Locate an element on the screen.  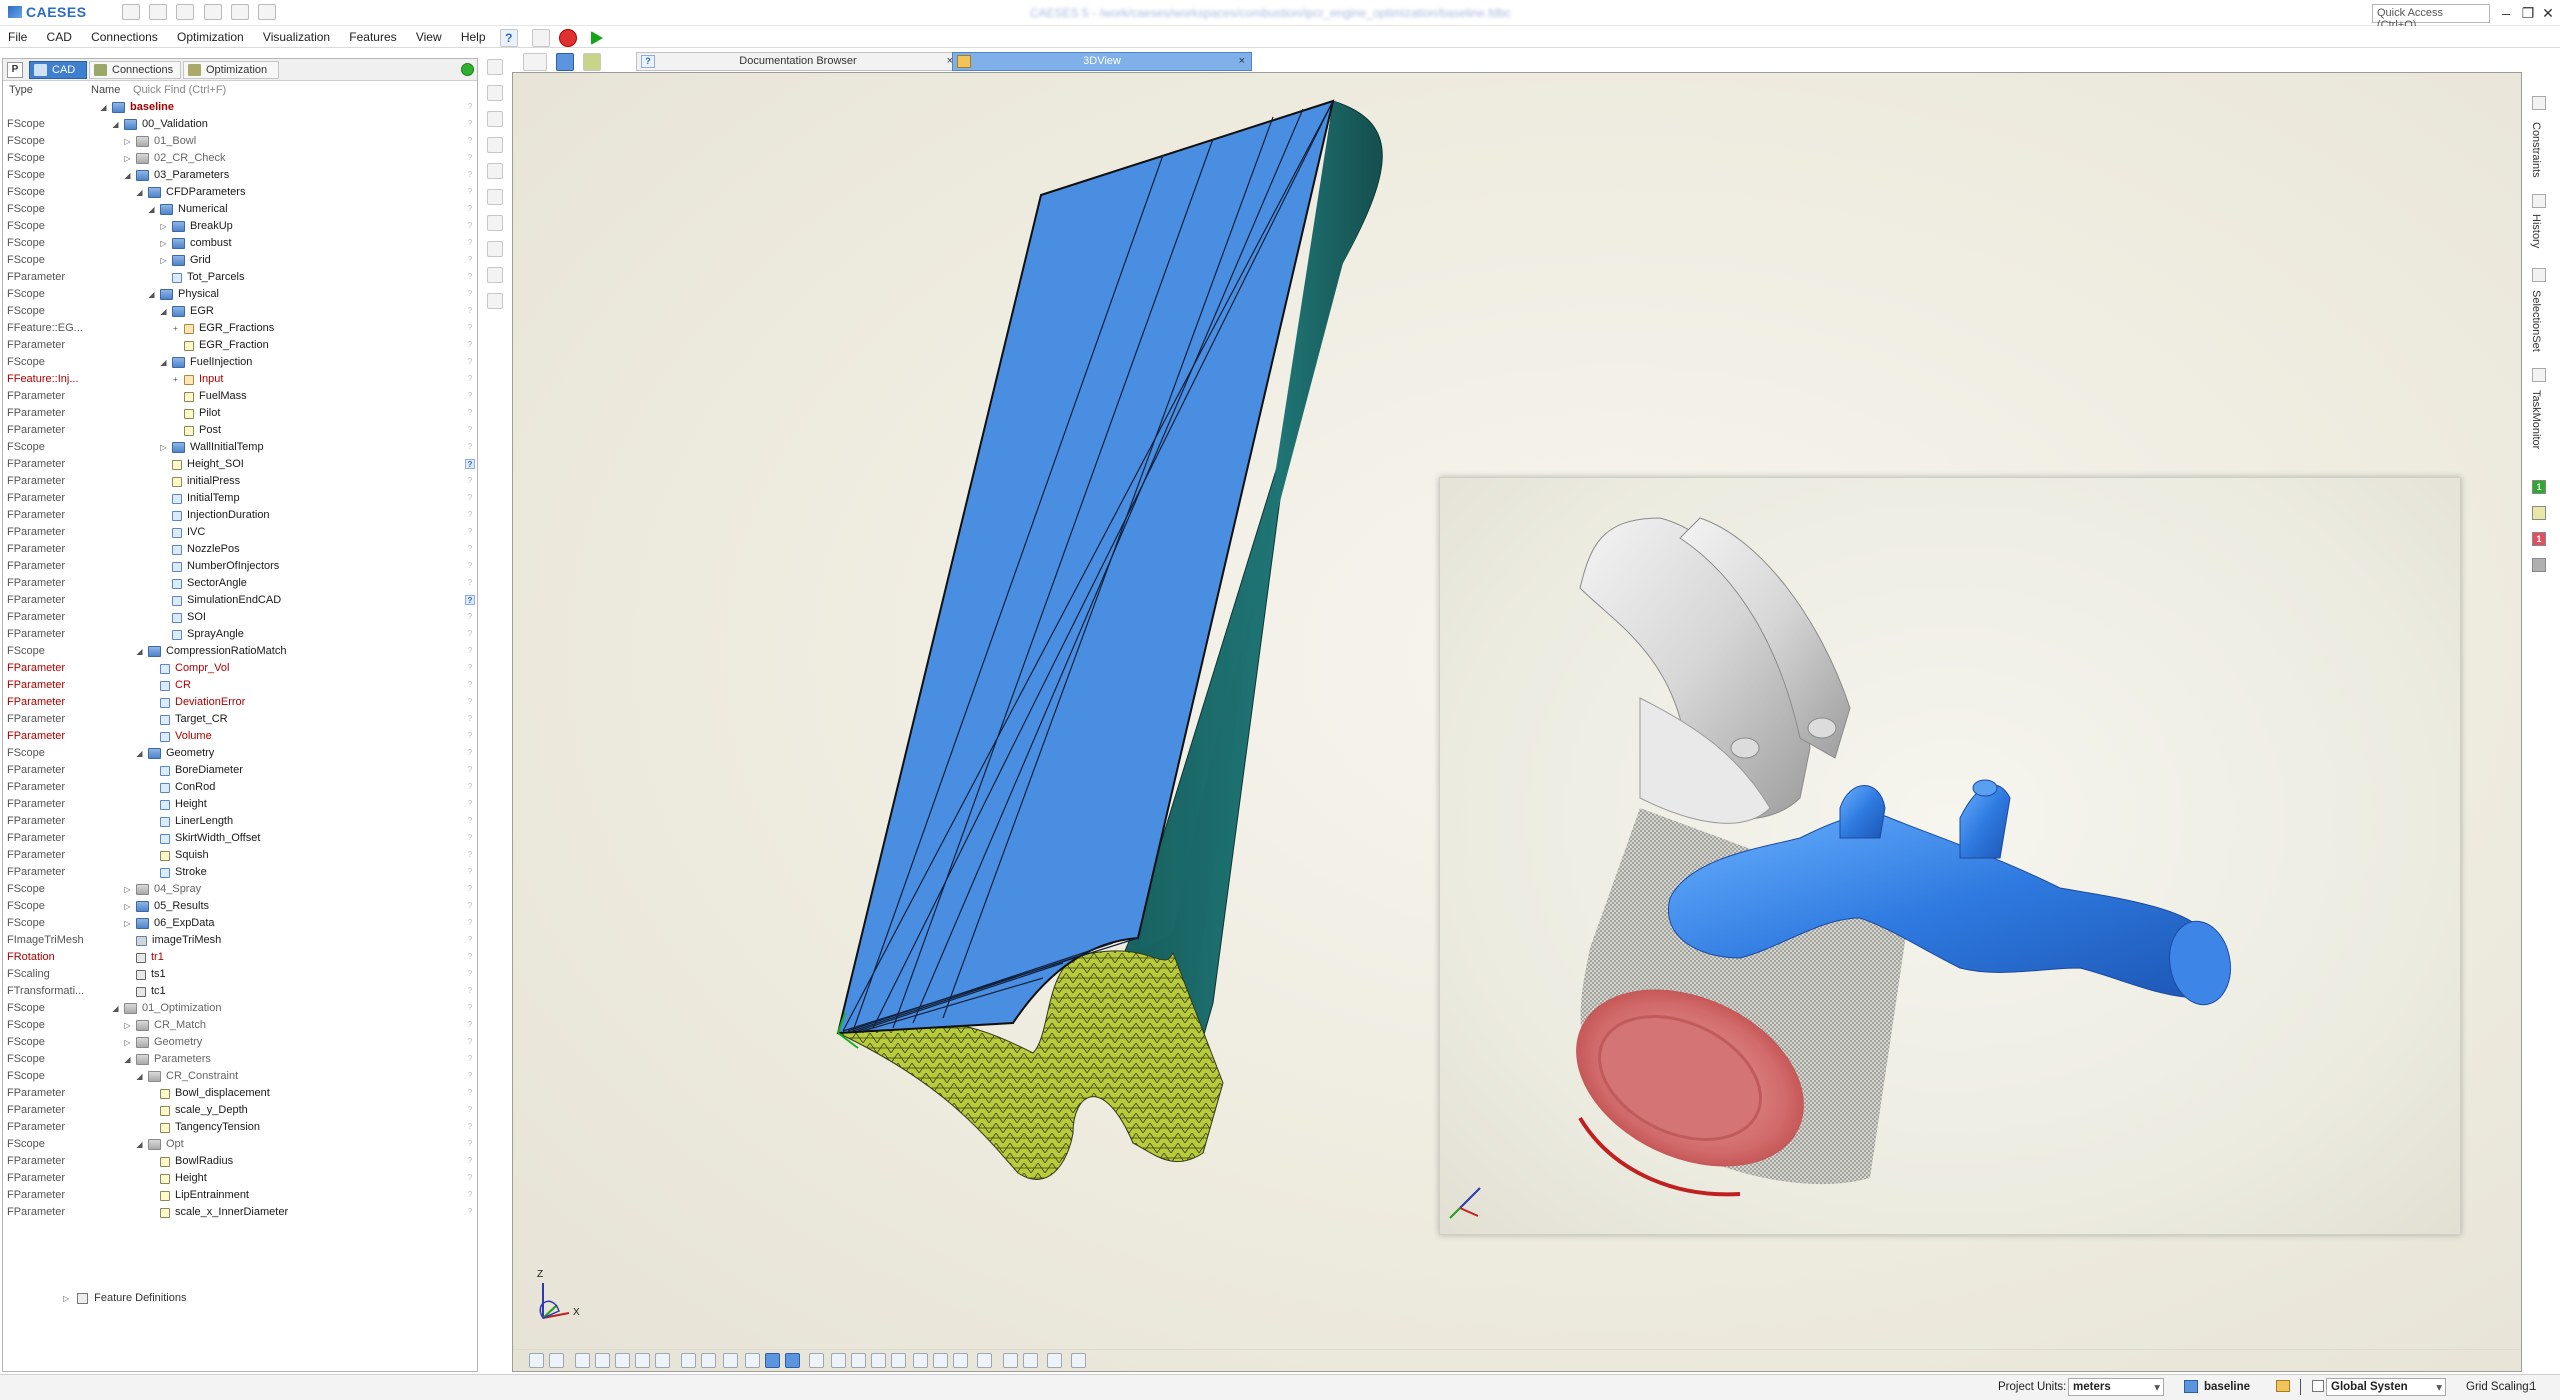
tree-node: BowlRadius is located at coordinates (190, 1161).